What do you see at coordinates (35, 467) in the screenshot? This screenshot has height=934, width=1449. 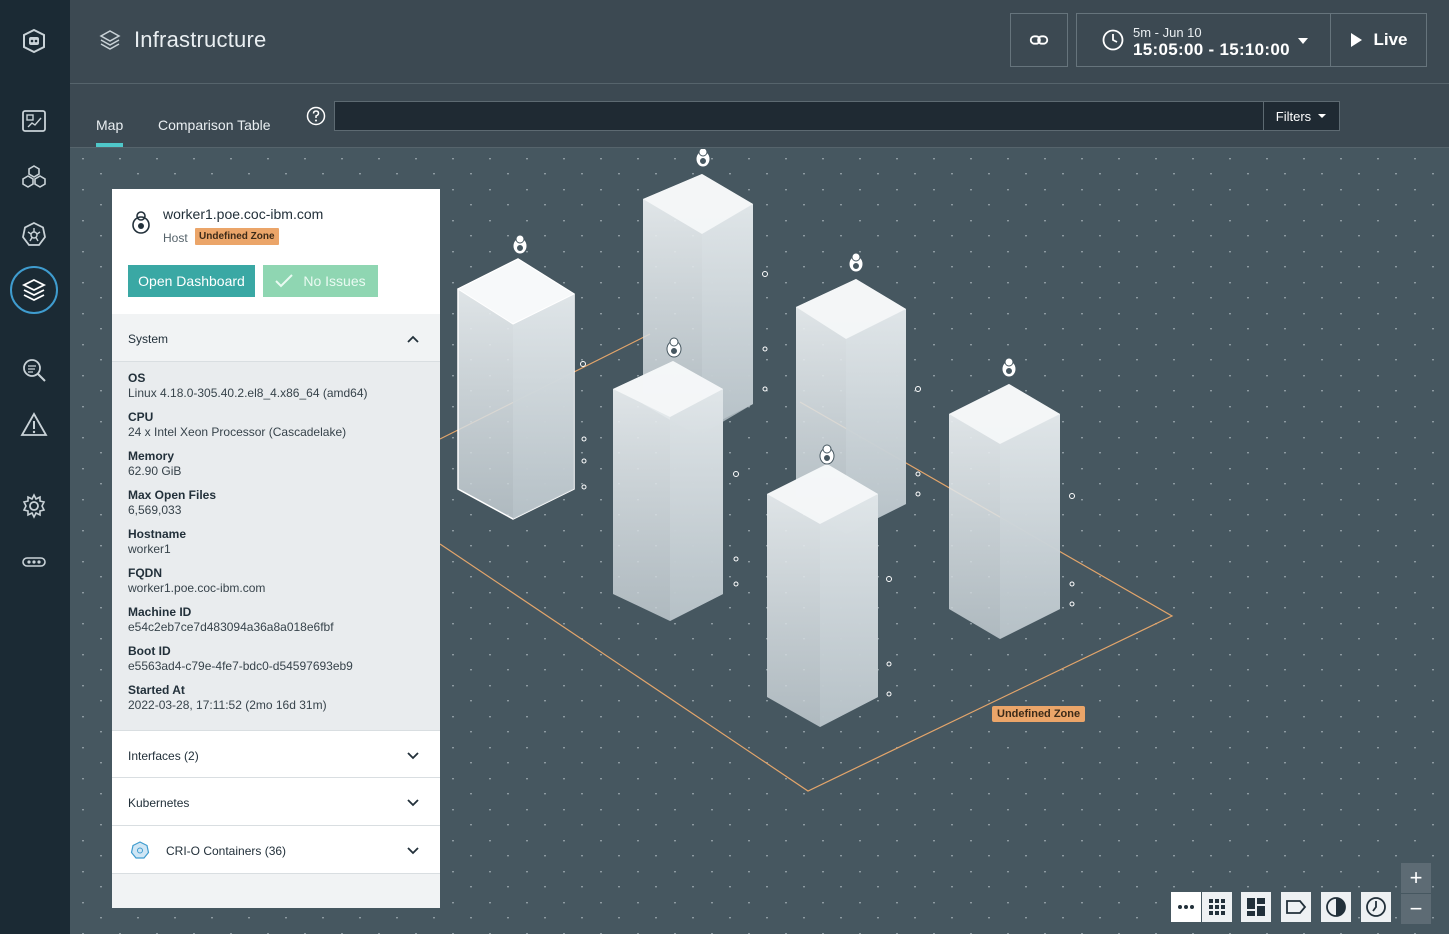 I see `sidebar-nav` at bounding box center [35, 467].